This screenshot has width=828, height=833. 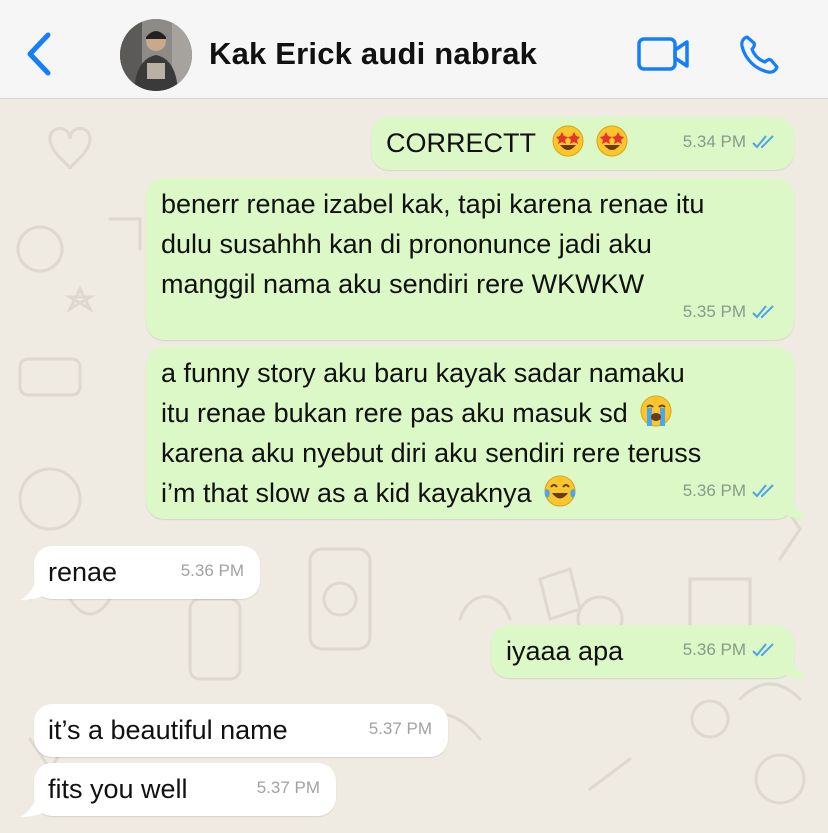 I want to click on back-button, so click(x=40, y=55).